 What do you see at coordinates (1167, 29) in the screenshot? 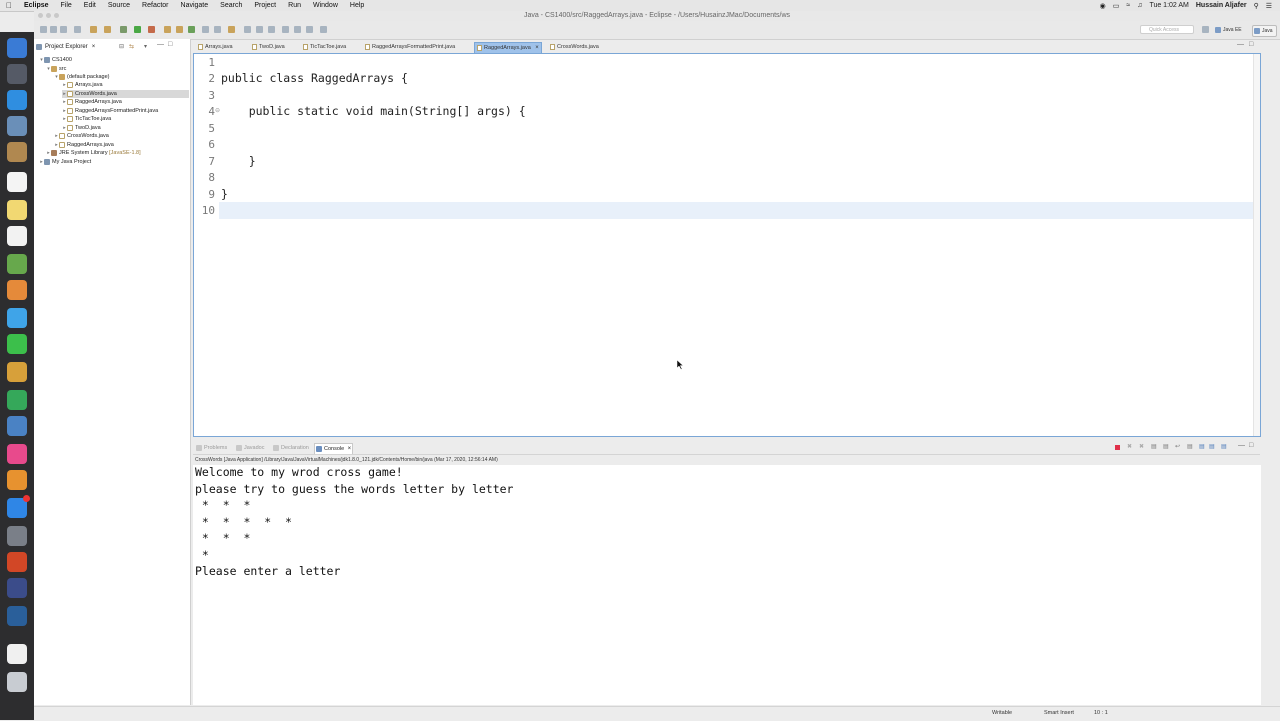
I see `quick-access-input: Quick Access` at bounding box center [1167, 29].